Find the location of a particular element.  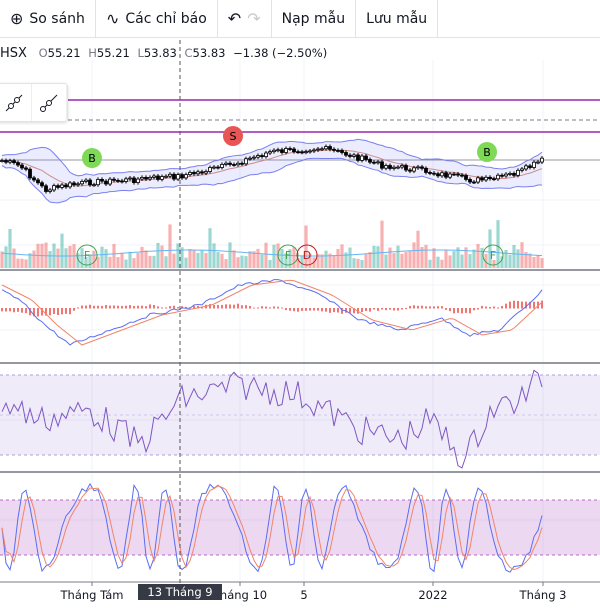

ray-tool is located at coordinates (49, 102).